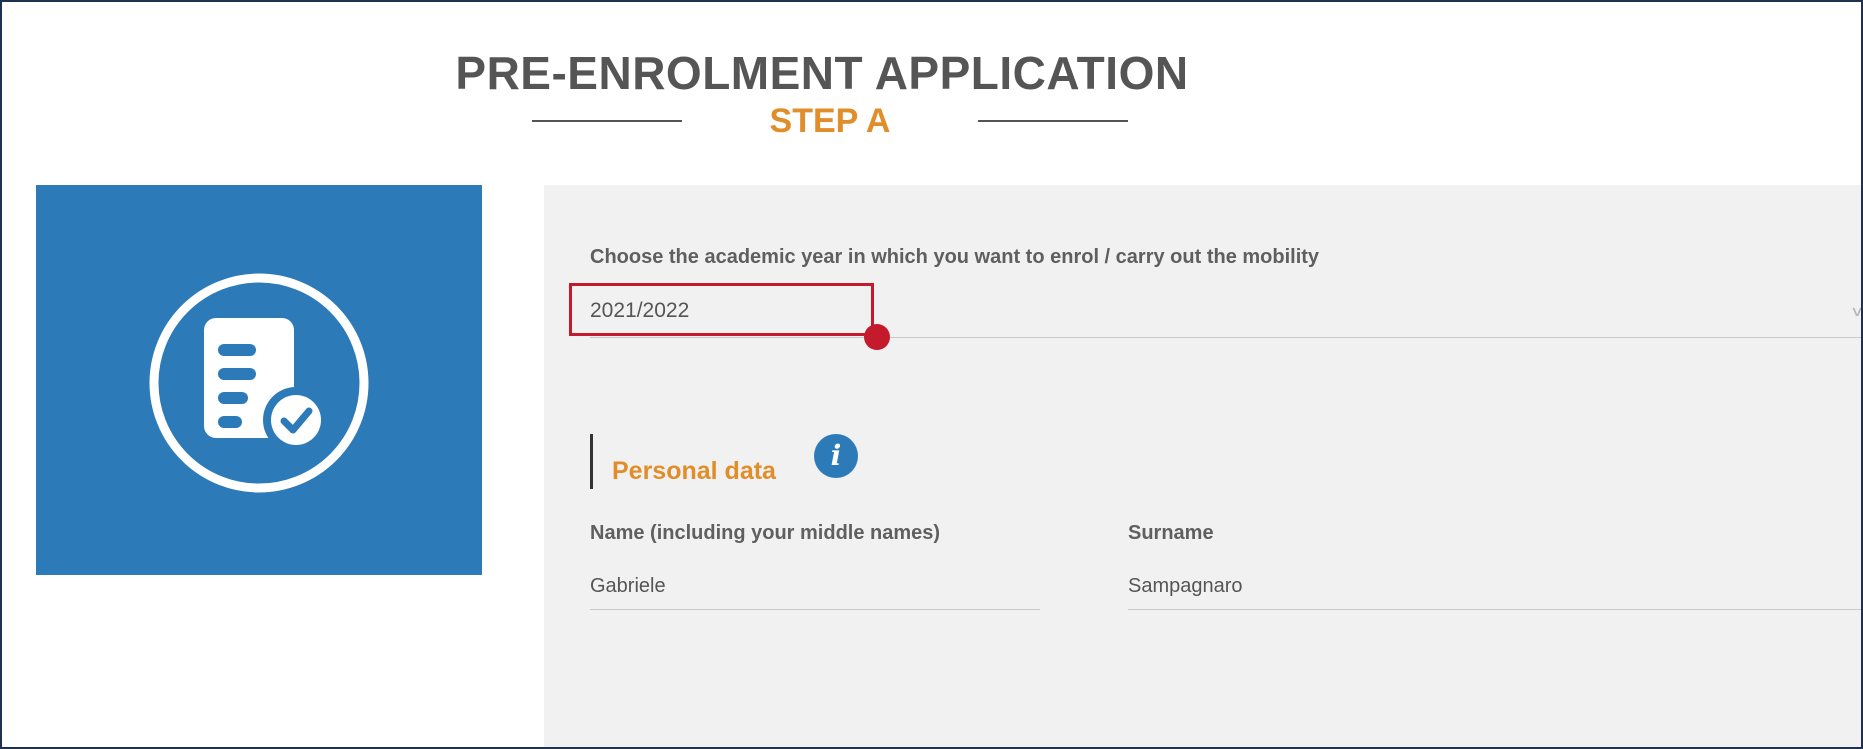 This screenshot has width=1863, height=749. What do you see at coordinates (830, 124) in the screenshot?
I see `step-indicator: STEP A` at bounding box center [830, 124].